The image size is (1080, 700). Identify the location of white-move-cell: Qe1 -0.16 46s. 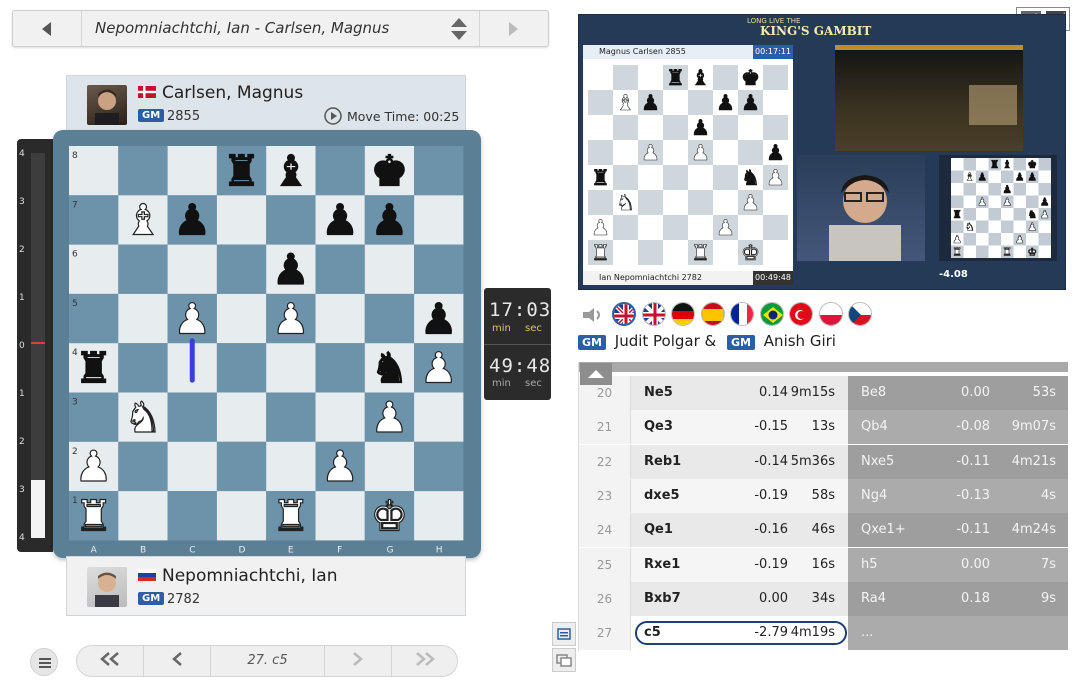
(739, 530).